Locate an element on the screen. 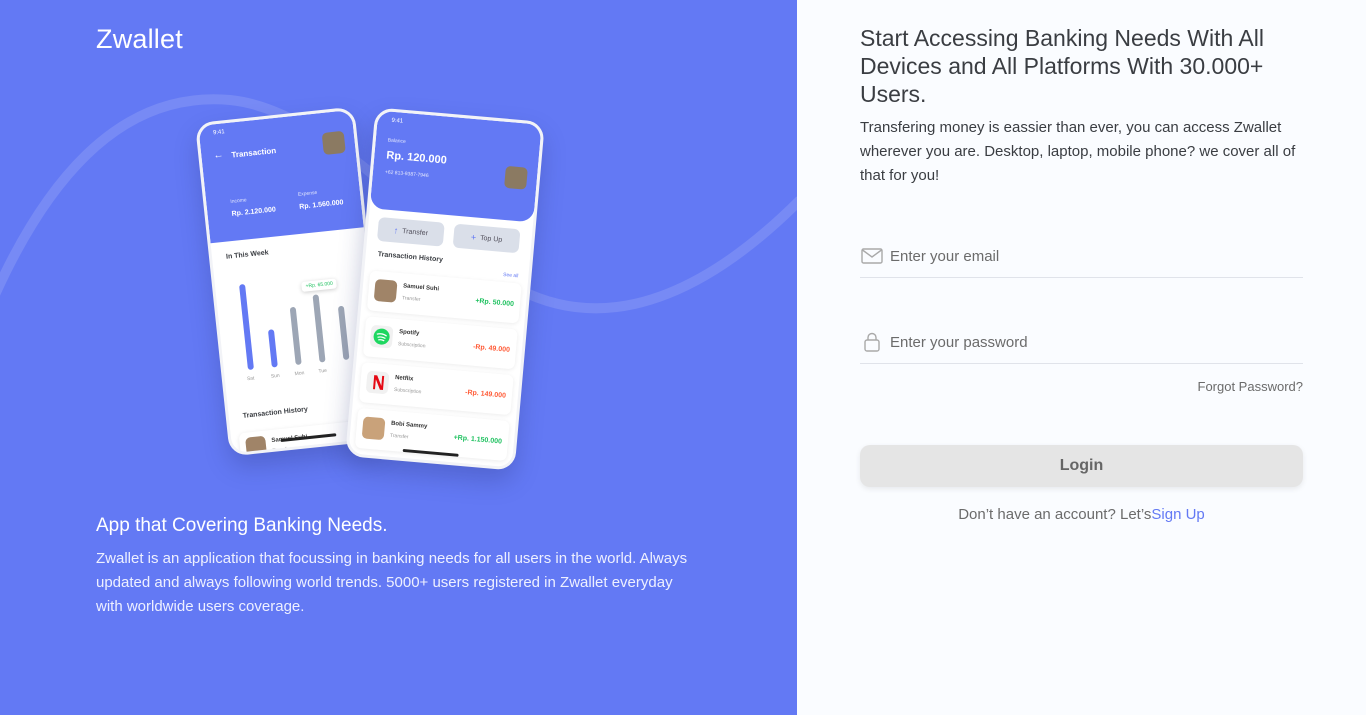  signup-link: Sign Up is located at coordinates (1177, 514).